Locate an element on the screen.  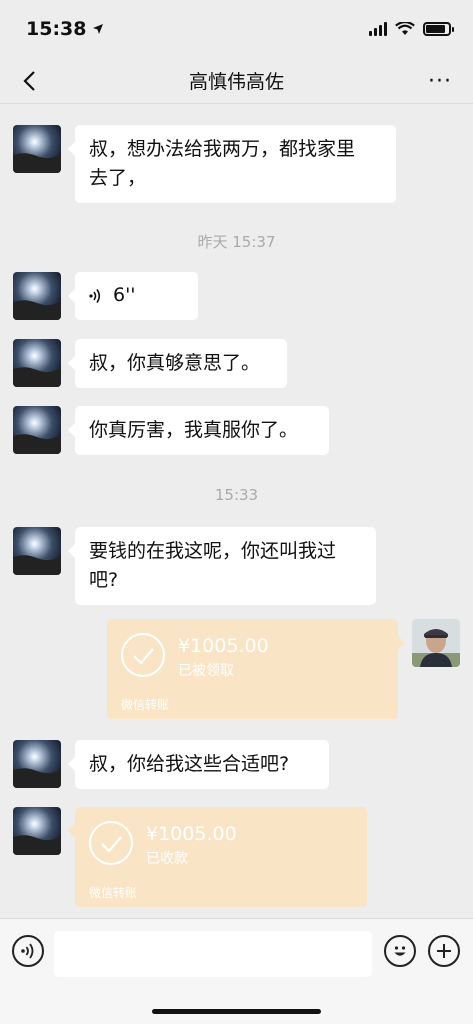
message-input is located at coordinates (213, 954).